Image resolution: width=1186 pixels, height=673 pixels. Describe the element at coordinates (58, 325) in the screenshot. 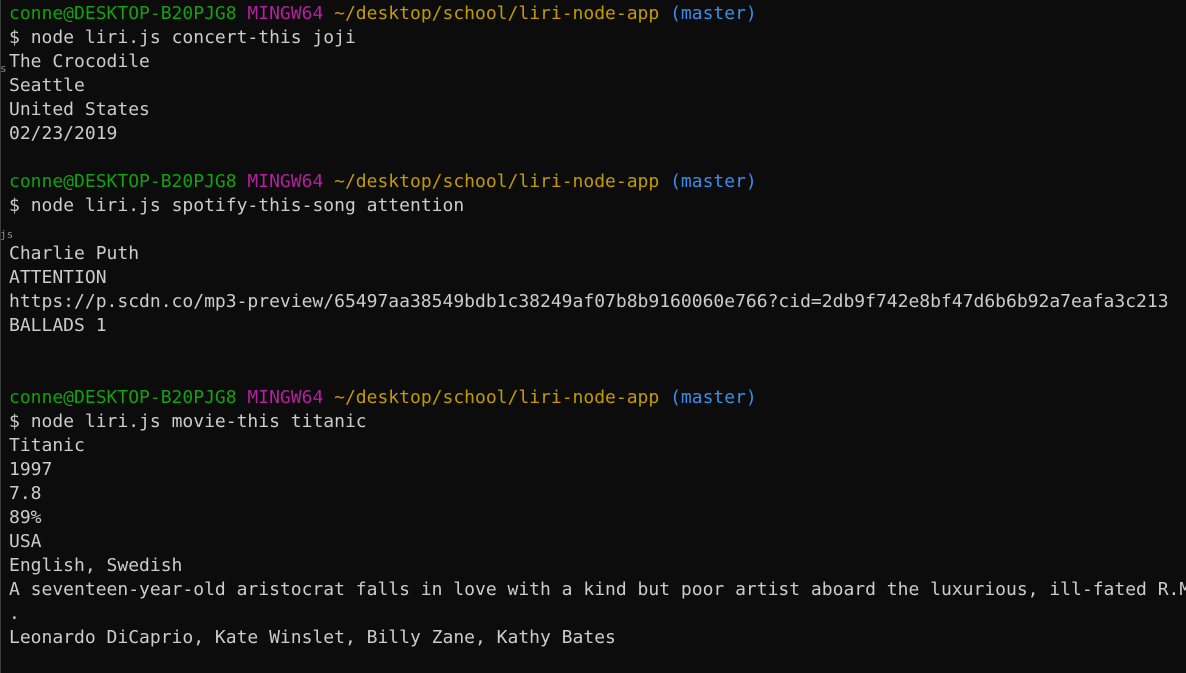

I see `output-album: BALLADS 1` at that location.